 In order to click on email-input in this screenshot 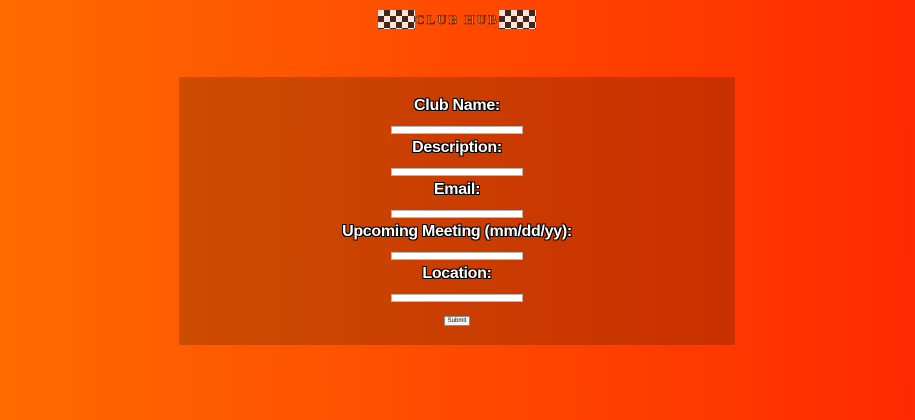, I will do `click(457, 214)`.